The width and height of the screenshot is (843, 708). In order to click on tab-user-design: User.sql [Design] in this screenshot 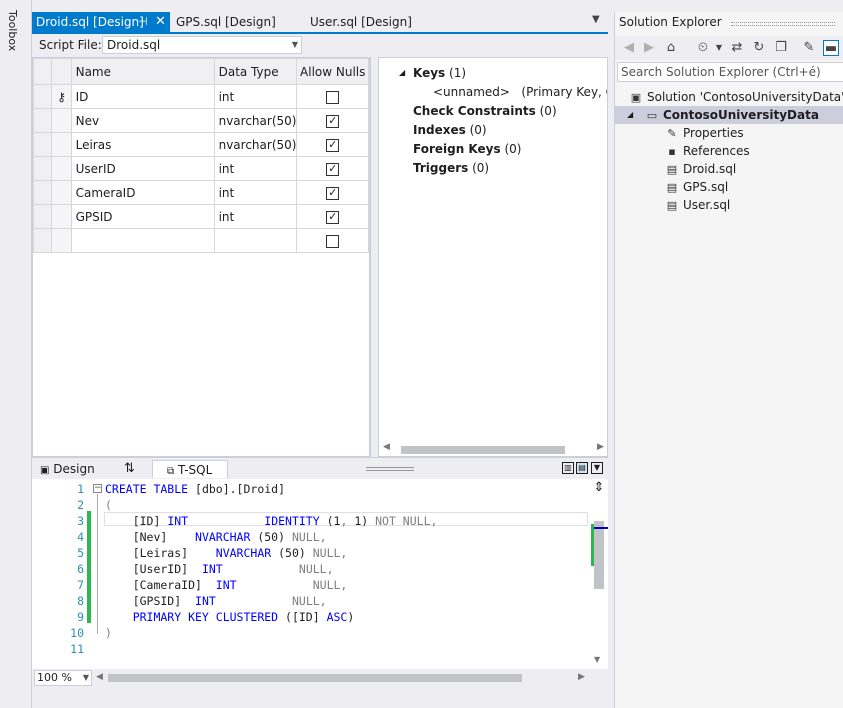, I will do `click(366, 22)`.